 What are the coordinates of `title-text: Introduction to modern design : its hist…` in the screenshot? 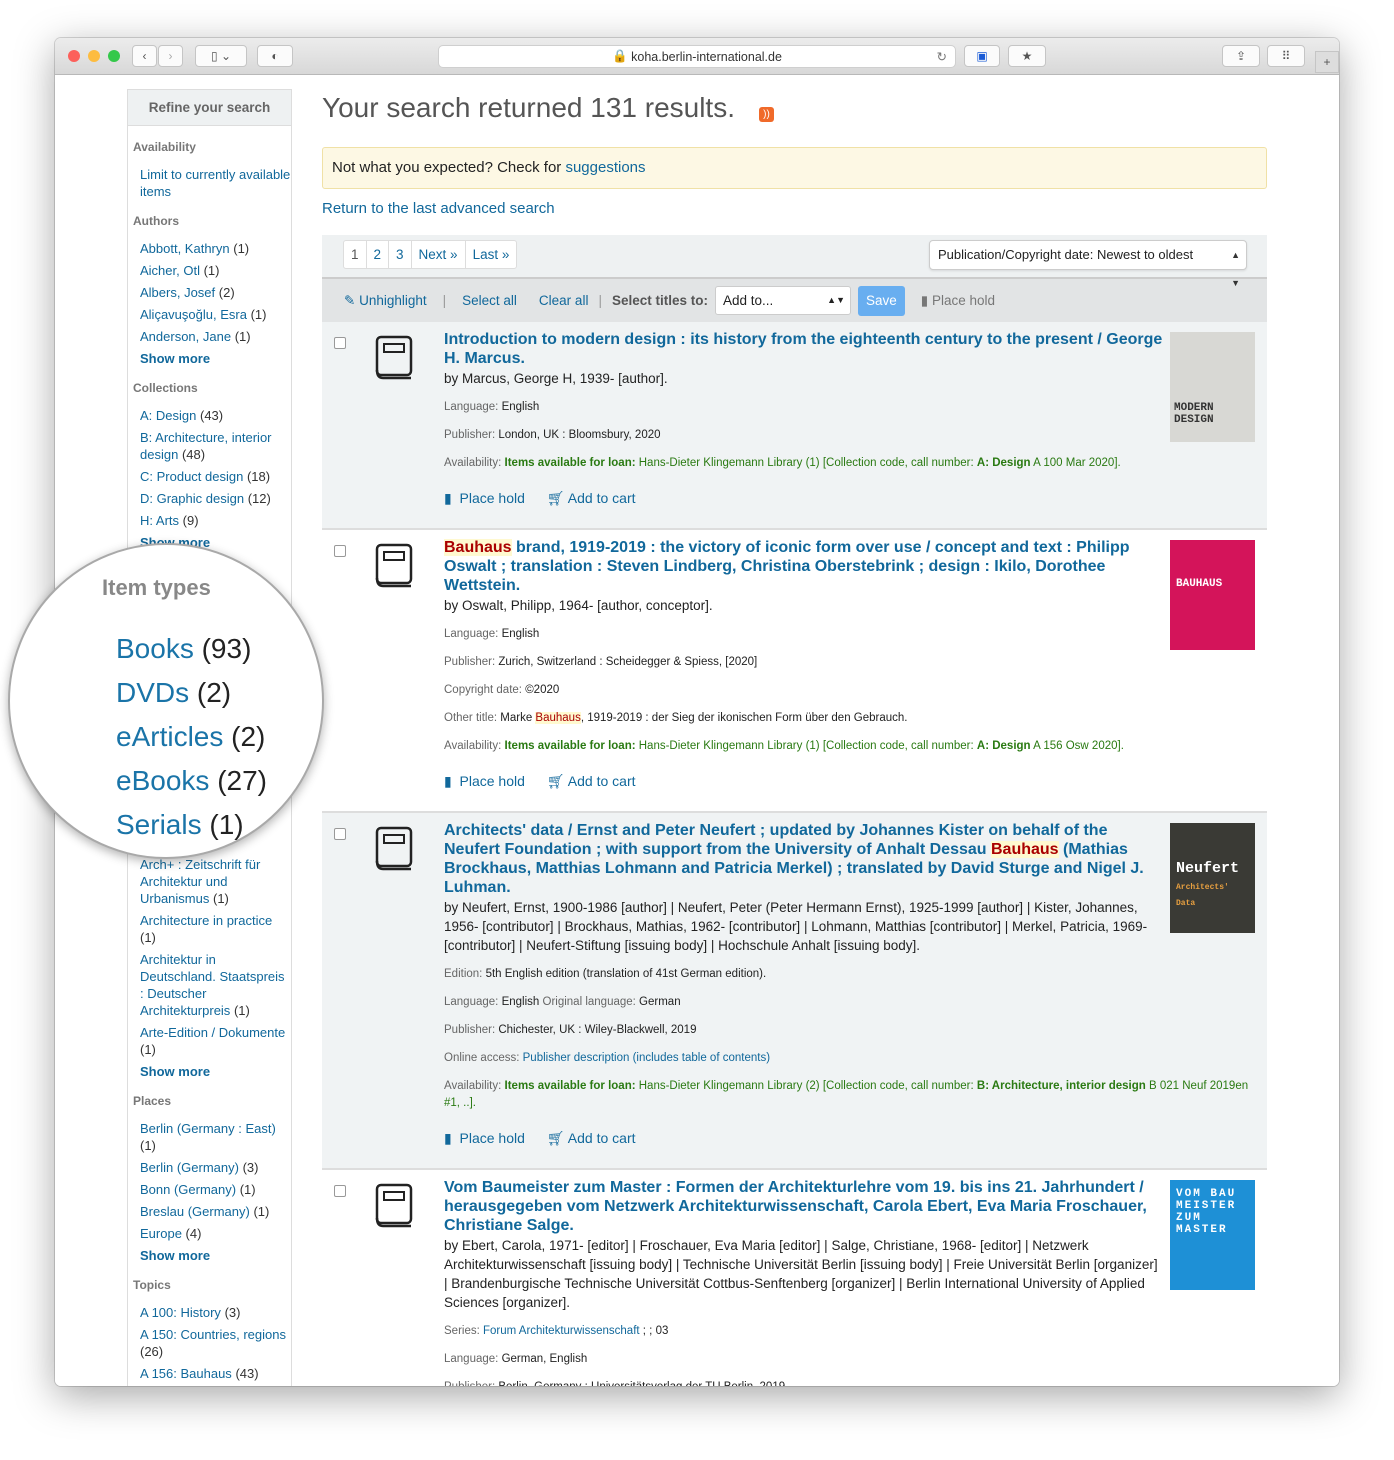 It's located at (803, 349).